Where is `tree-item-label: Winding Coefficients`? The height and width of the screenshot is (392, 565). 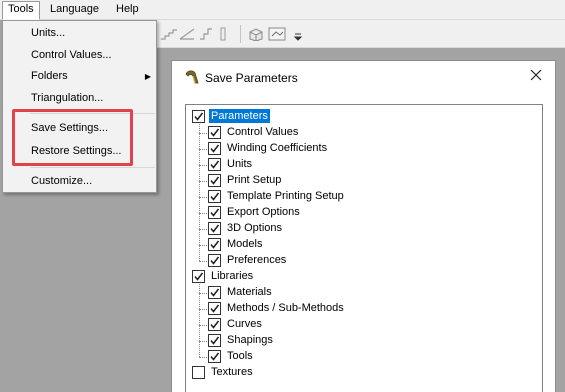 tree-item-label: Winding Coefficients is located at coordinates (277, 148).